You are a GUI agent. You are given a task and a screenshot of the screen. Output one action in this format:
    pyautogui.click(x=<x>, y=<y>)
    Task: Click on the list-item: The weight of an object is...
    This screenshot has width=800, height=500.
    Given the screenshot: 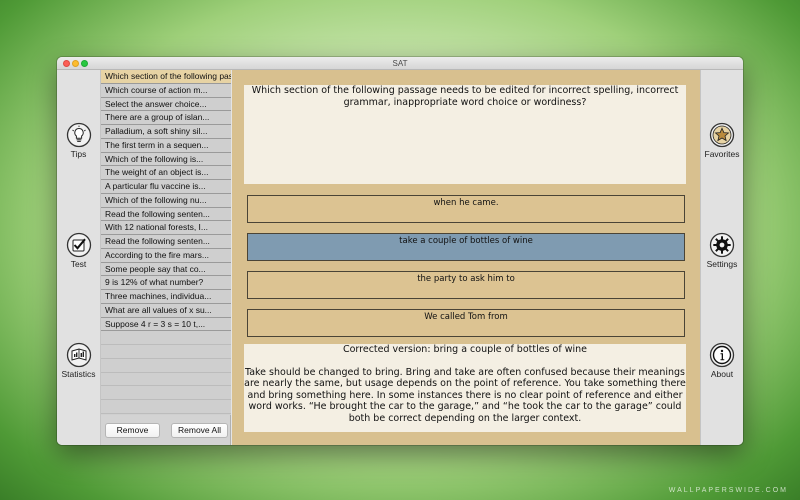 What is the action you would take?
    pyautogui.click(x=166, y=173)
    